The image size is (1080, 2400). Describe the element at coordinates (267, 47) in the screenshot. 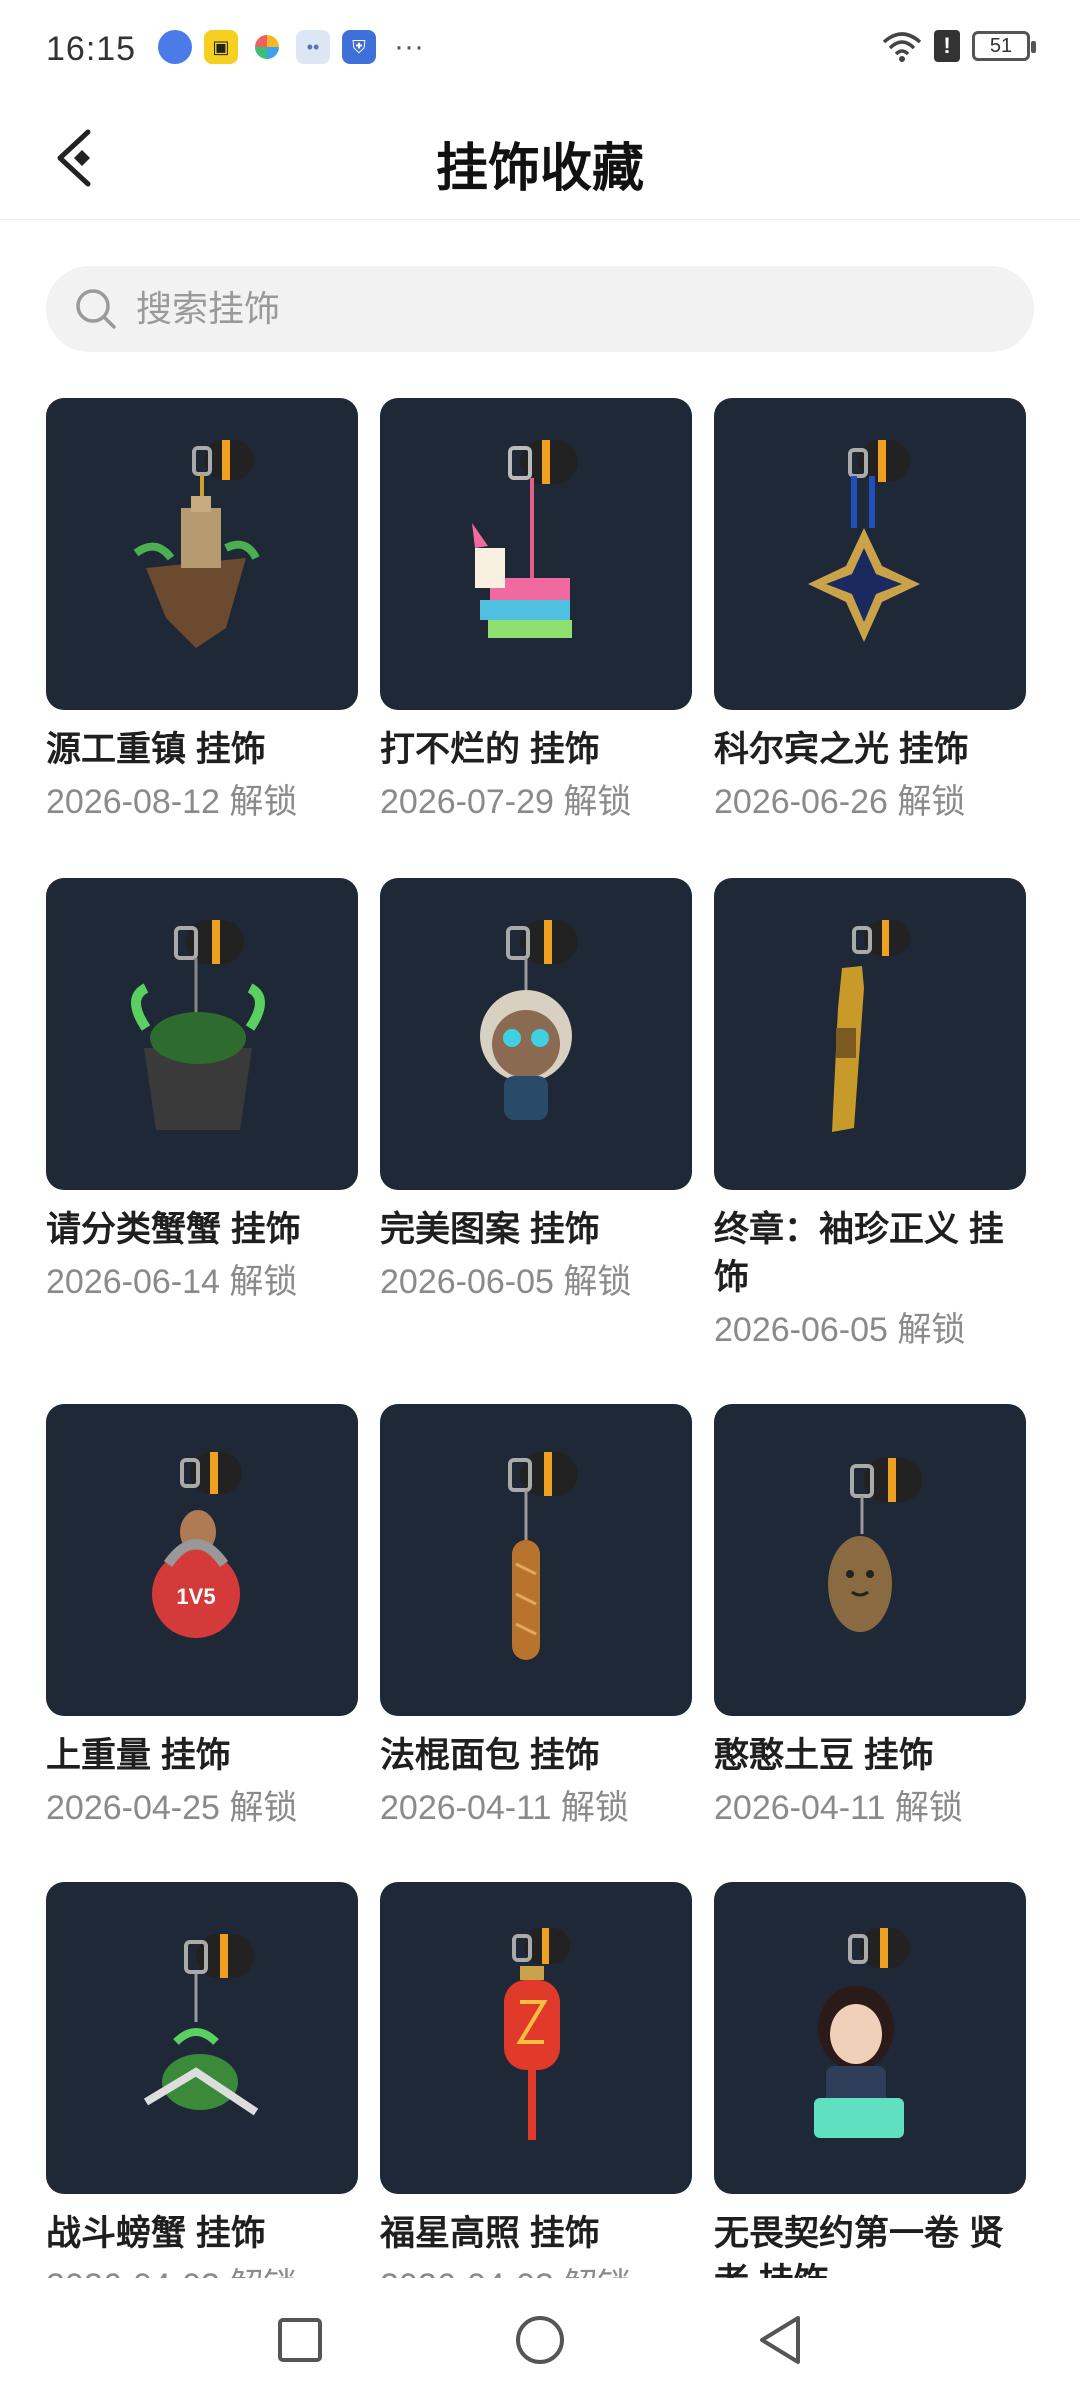

I see `pinwheel-icon` at that location.